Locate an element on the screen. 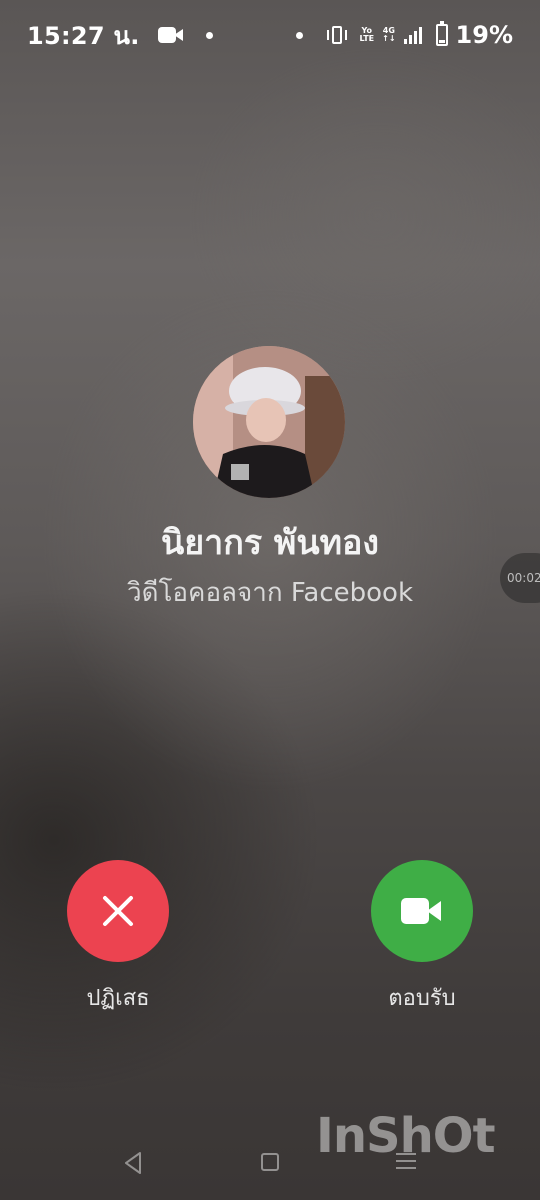  decline-button is located at coordinates (118, 911).